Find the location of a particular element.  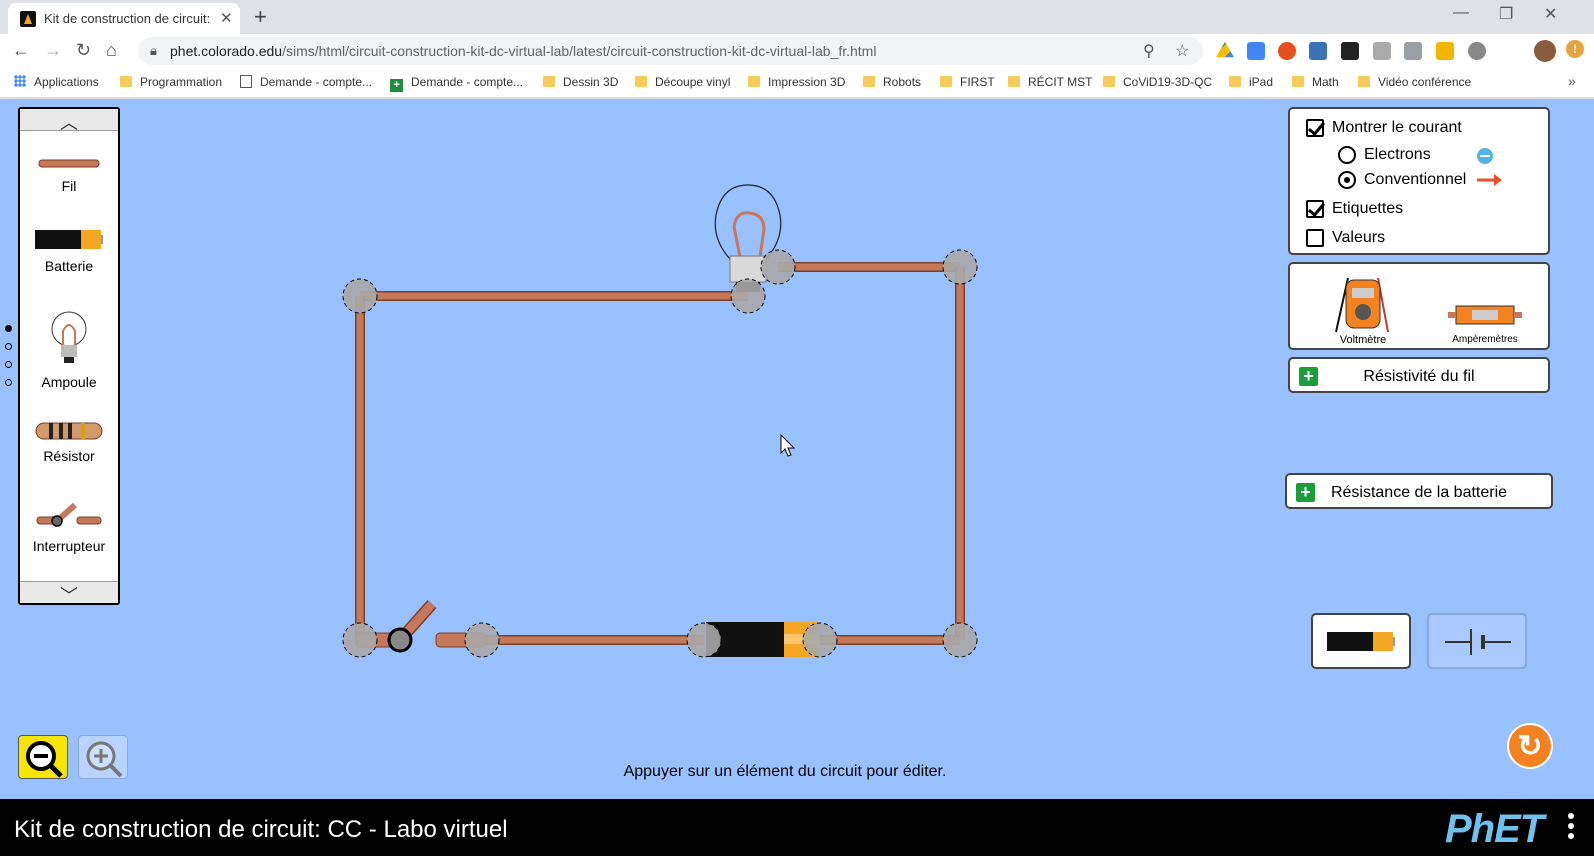

home-icon: ⌂ is located at coordinates (111, 50).